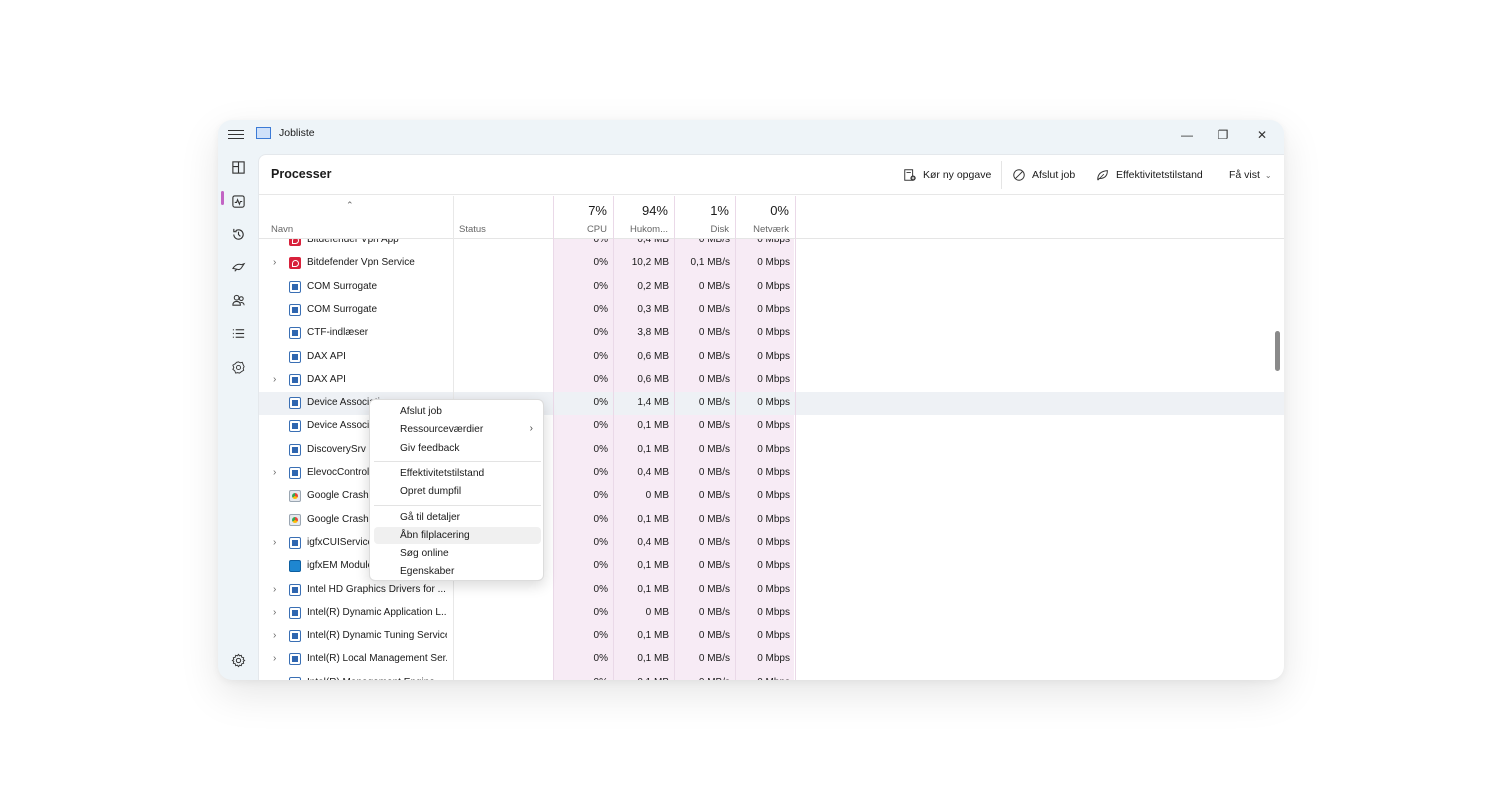 The height and width of the screenshot is (800, 1500). What do you see at coordinates (435, 535) in the screenshot?
I see `menu-item-label: Åbn filplacering` at bounding box center [435, 535].